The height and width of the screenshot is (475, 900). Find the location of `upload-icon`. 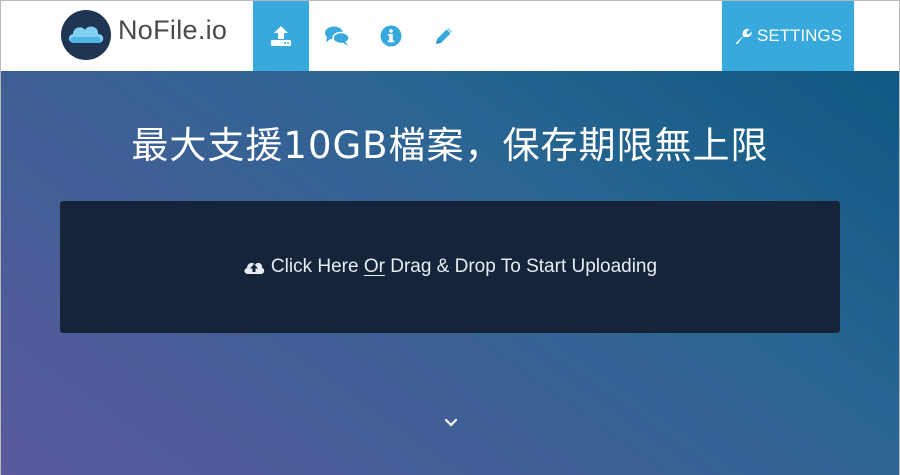

upload-icon is located at coordinates (281, 36).